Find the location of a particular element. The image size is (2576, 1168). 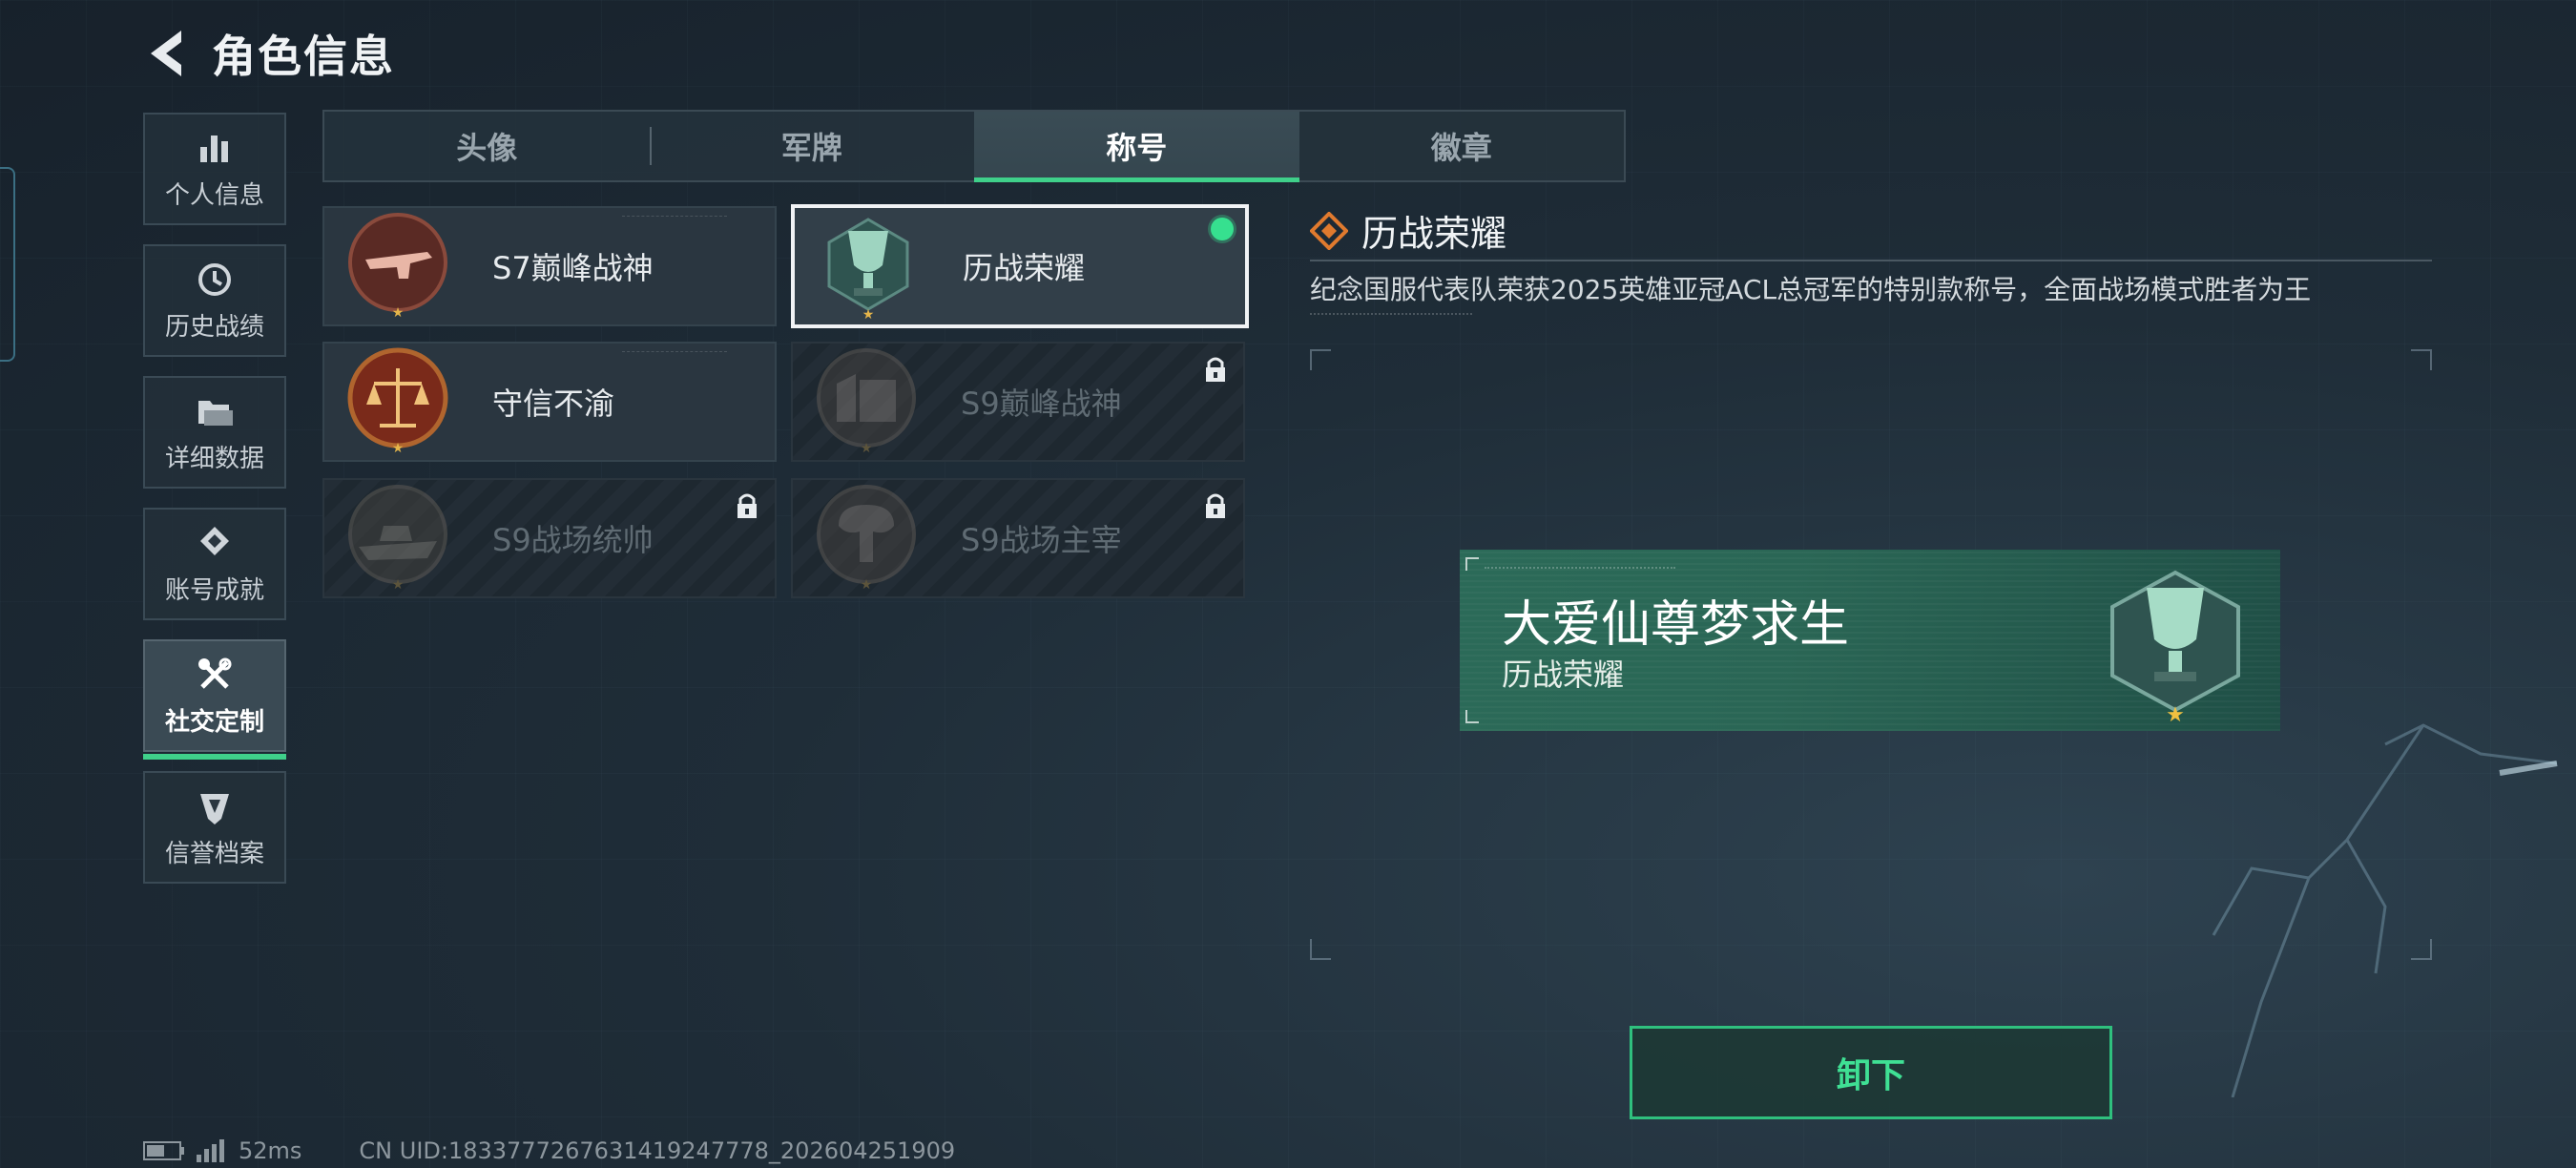

detail-header: 历战荣耀 is located at coordinates (1408, 230).